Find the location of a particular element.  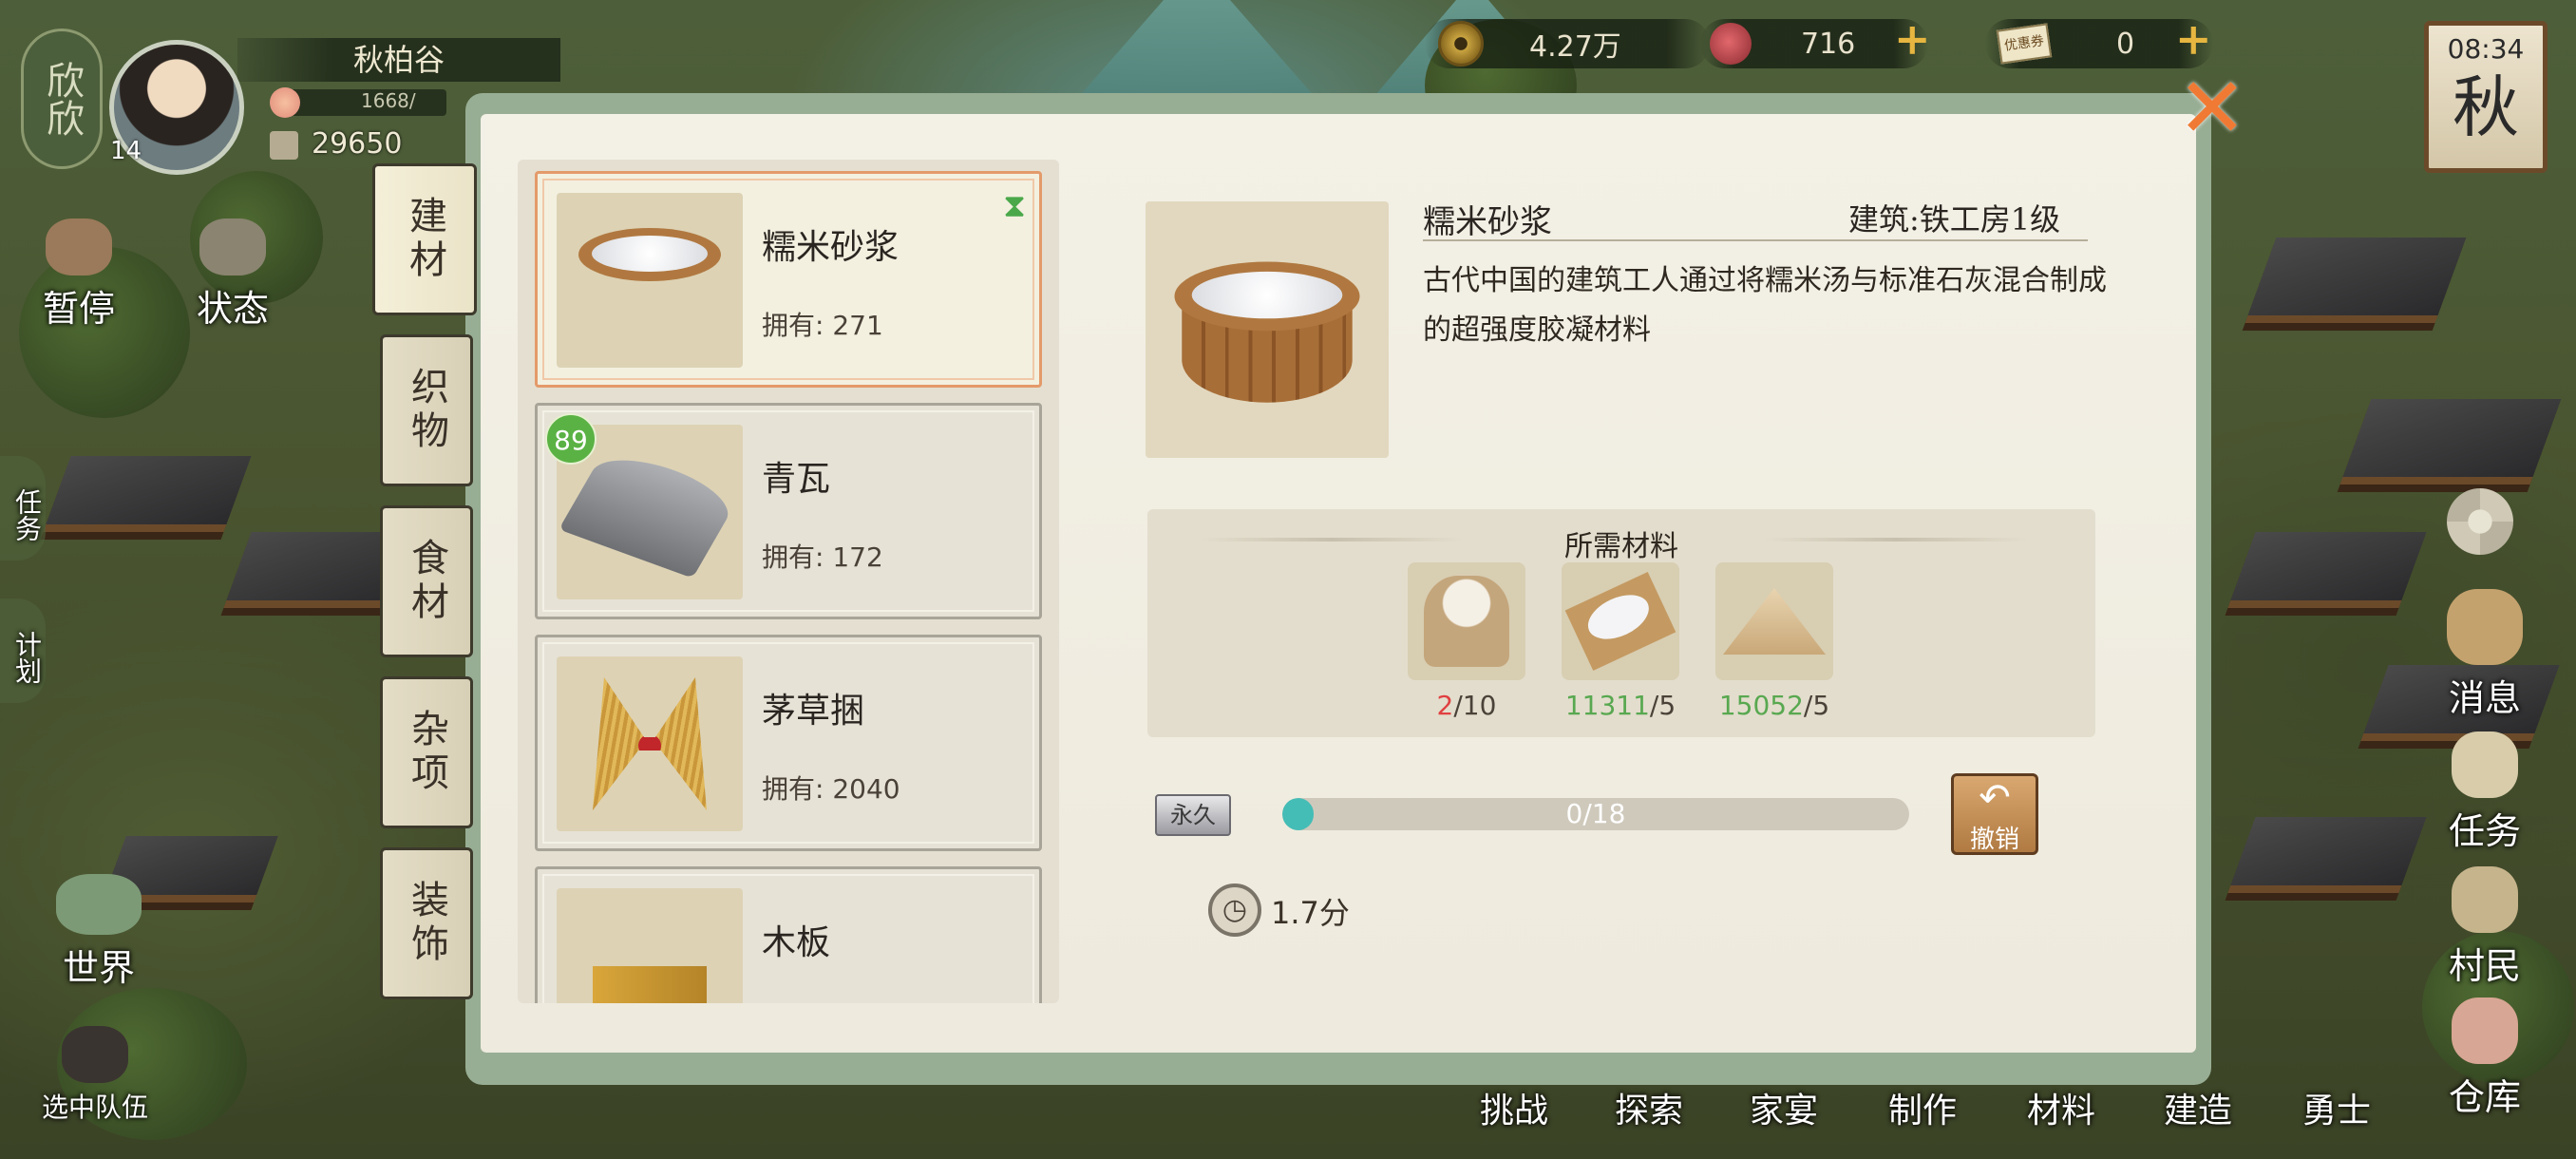

flour-icon is located at coordinates (1620, 621).